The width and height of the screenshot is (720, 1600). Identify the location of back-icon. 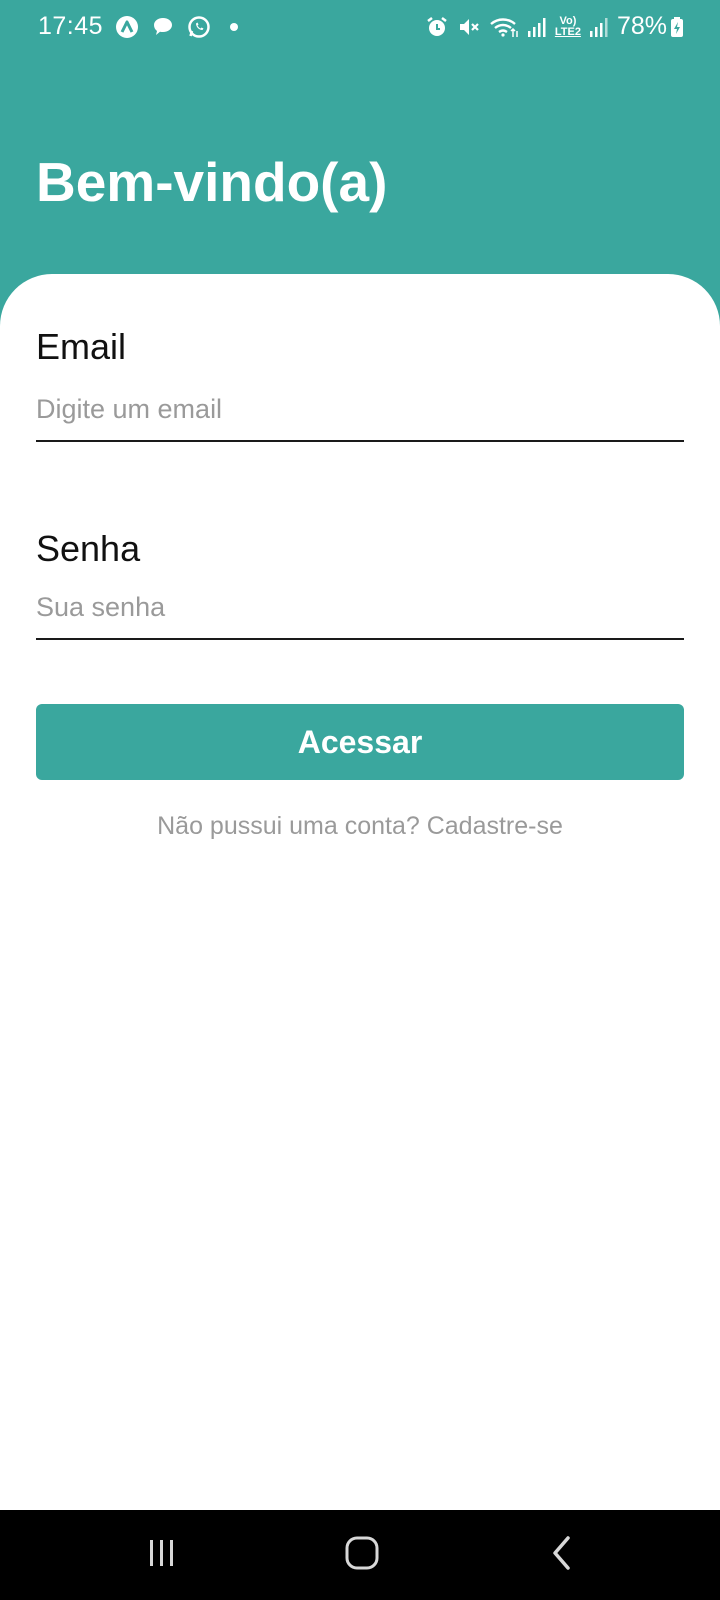
(562, 1555).